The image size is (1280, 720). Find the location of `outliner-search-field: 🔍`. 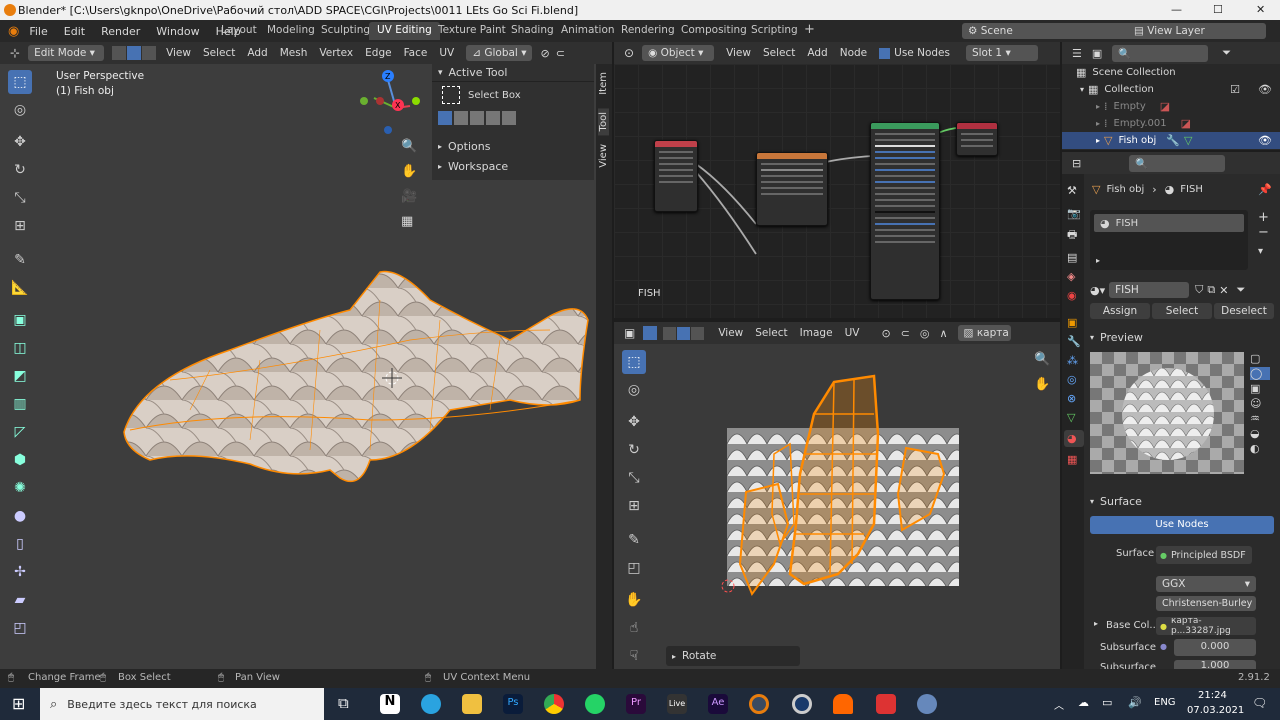

outliner-search-field: 🔍 is located at coordinates (1160, 53).